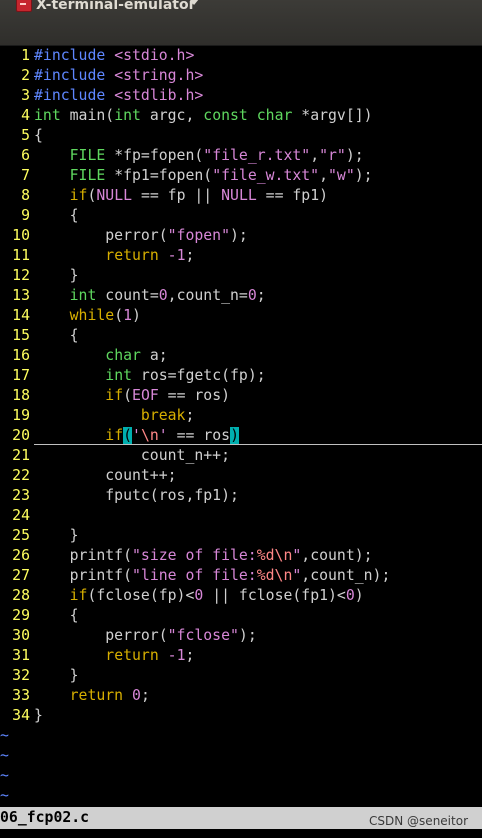 The height and width of the screenshot is (838, 482). I want to click on code-line: 7 FILE *fp1=fopen("file_w.txt","w");, so click(241, 176).